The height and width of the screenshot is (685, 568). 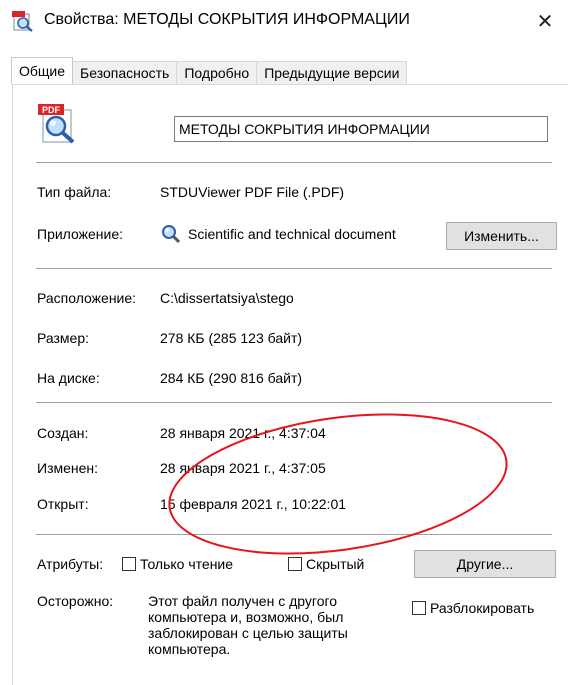 I want to click on accessed-label: Открыт:, so click(x=63, y=504).